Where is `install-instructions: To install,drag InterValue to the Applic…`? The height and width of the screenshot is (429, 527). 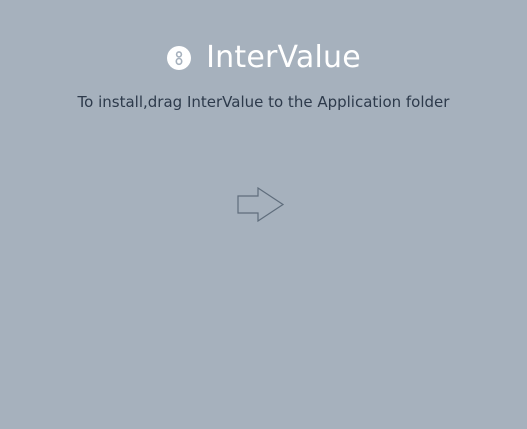 install-instructions: To install,drag InterValue to the Applic… is located at coordinates (263, 102).